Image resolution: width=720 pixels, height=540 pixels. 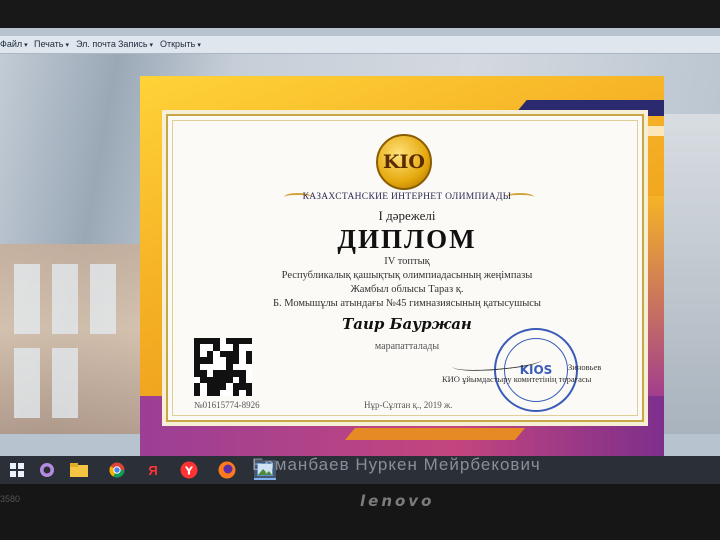 I want to click on menu-burn-label: Запись, so click(x=133, y=44).